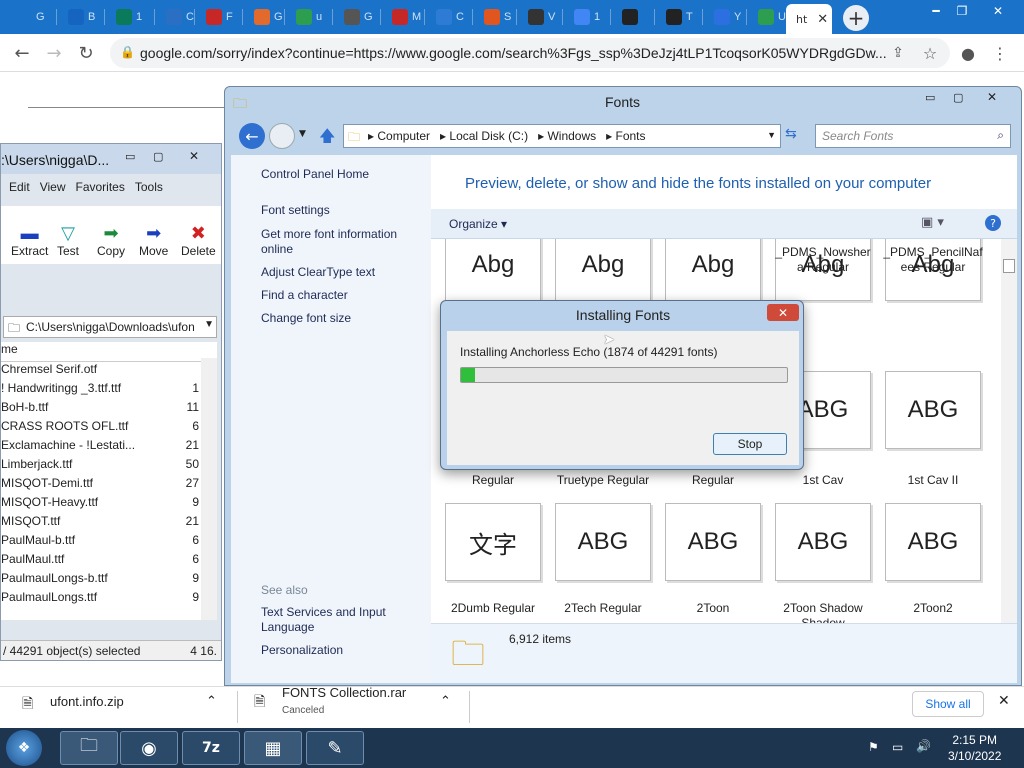 The width and height of the screenshot is (1024, 768). What do you see at coordinates (282, 136) in the screenshot?
I see `forward-orb-icon` at bounding box center [282, 136].